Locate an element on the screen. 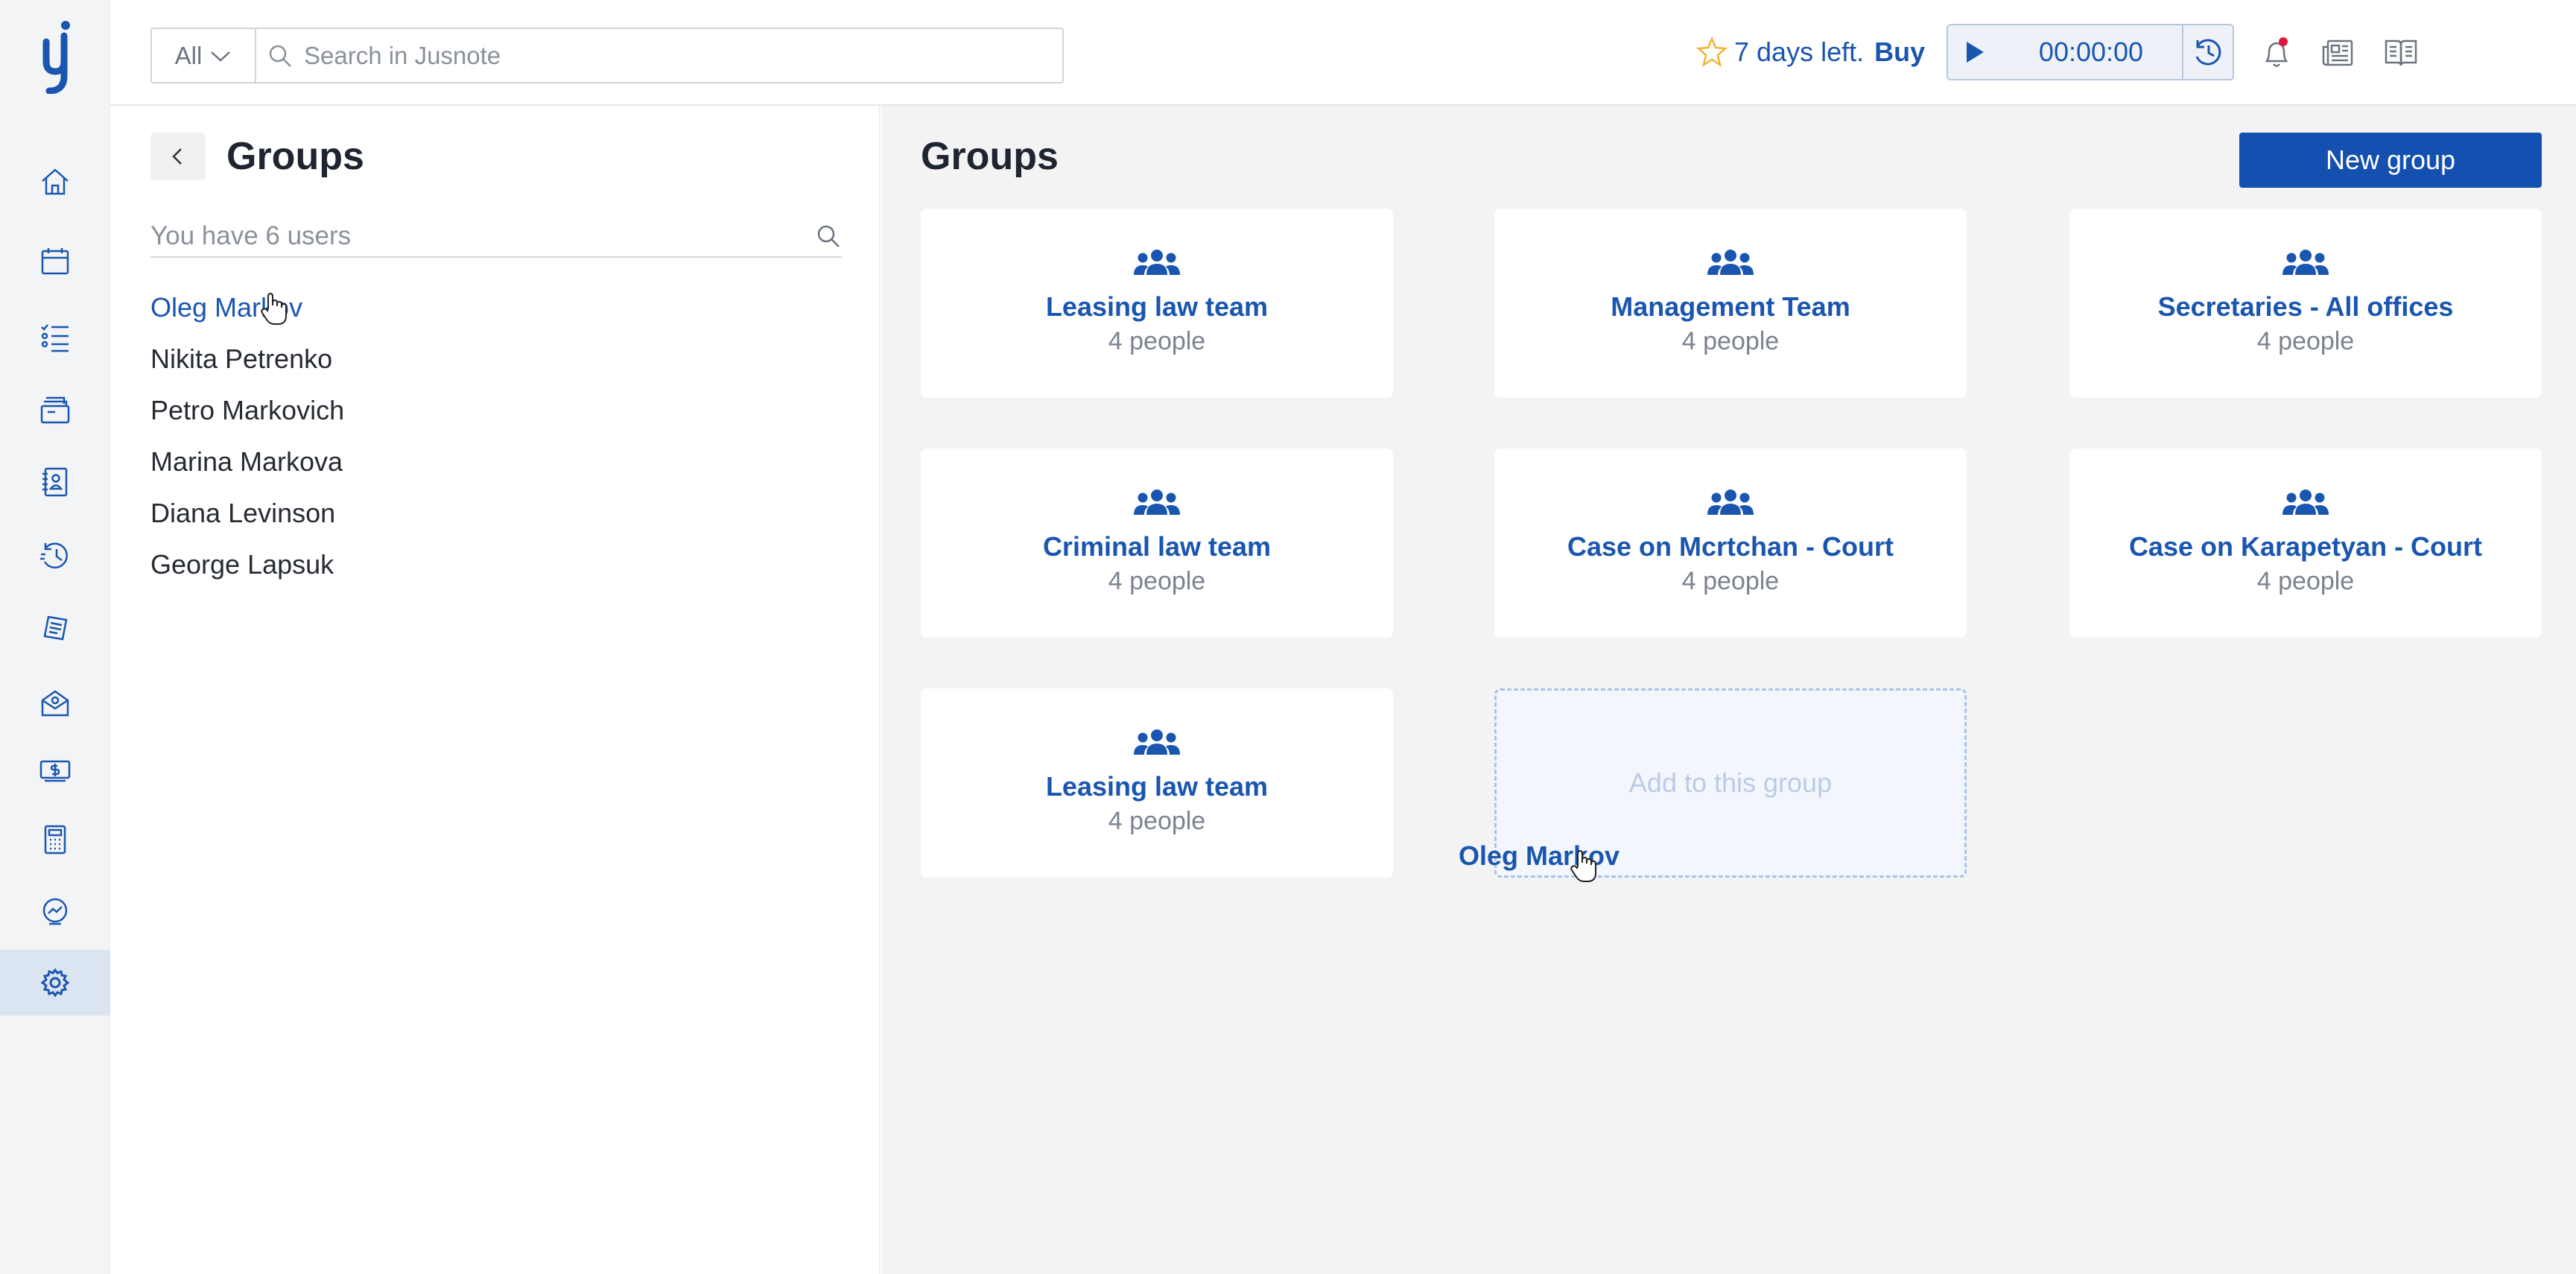 This screenshot has height=1274, width=2576. play-icon is located at coordinates (1976, 52).